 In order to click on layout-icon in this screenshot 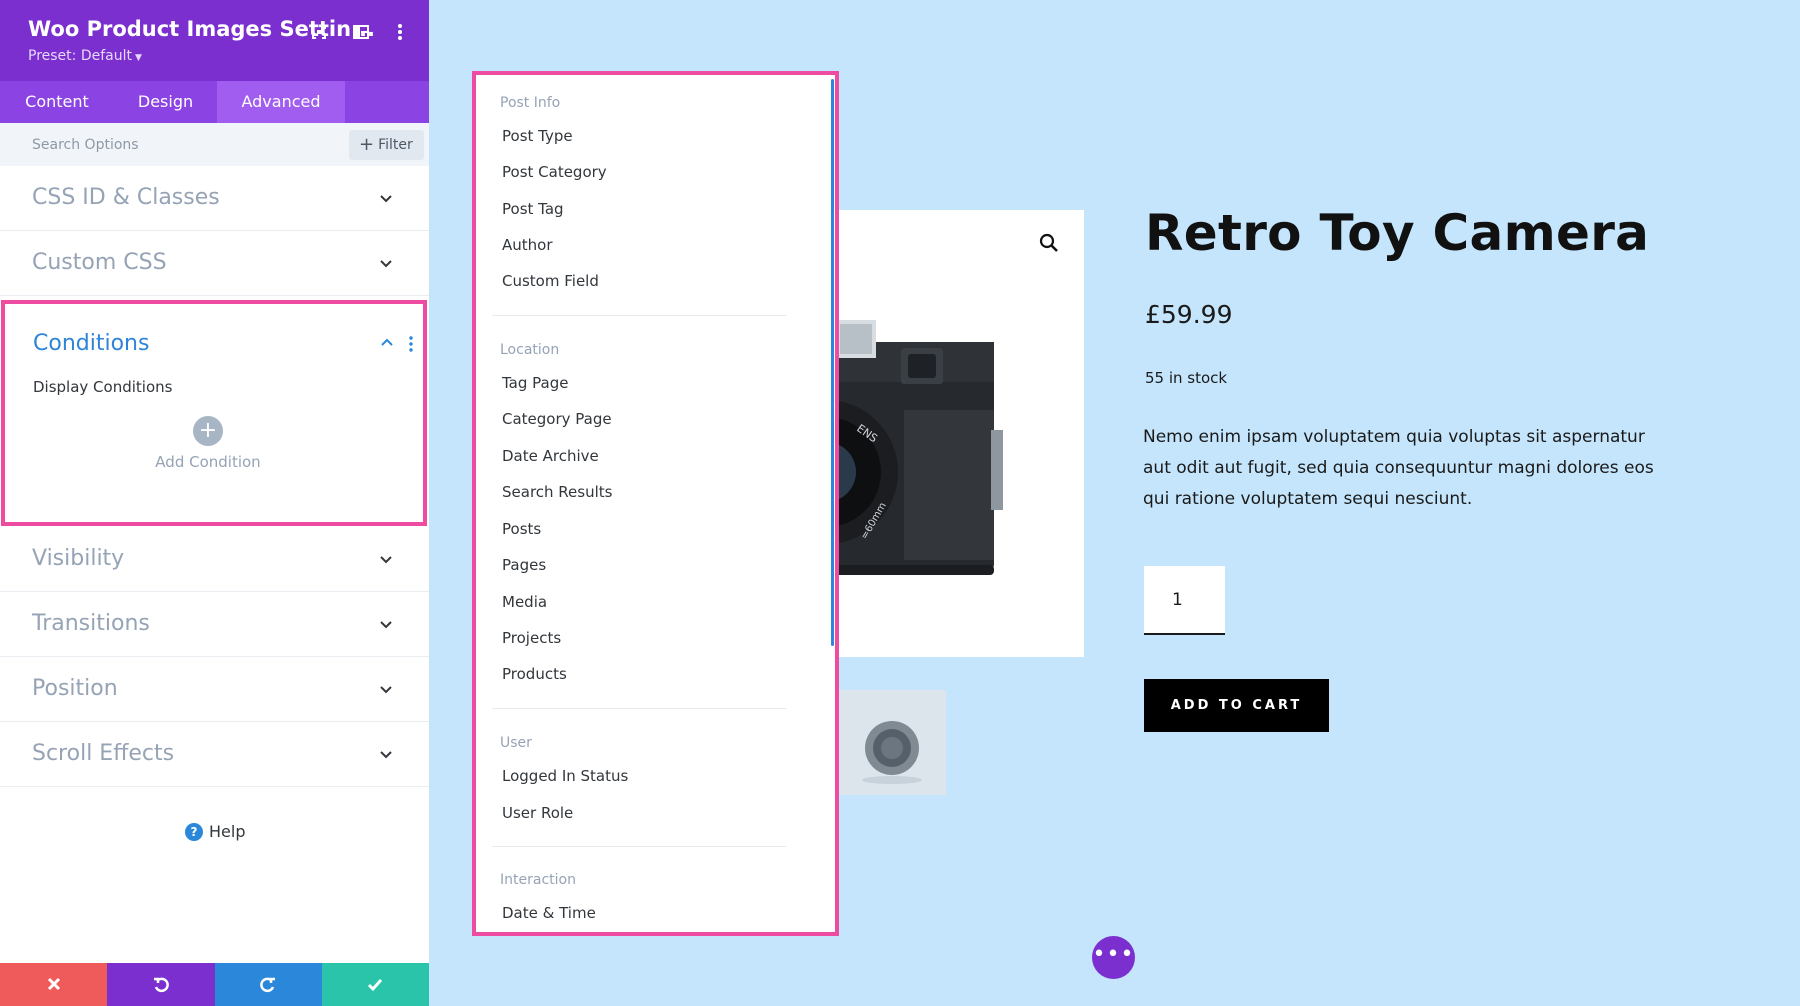, I will do `click(361, 32)`.